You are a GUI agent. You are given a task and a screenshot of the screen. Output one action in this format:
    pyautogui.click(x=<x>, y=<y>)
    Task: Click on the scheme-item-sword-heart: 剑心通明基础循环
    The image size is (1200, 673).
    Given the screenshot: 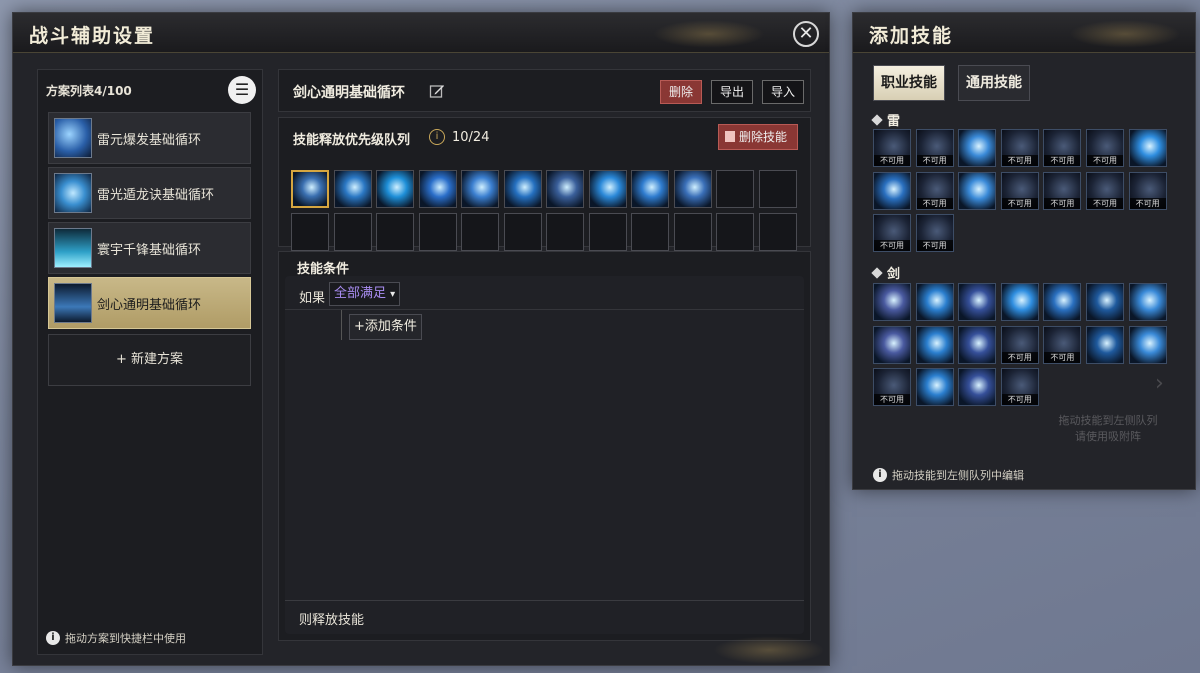 What is the action you would take?
    pyautogui.click(x=149, y=303)
    